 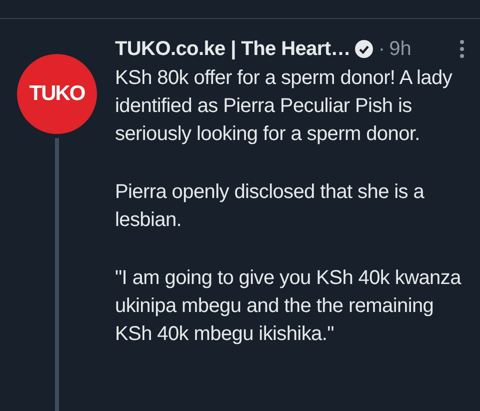 I want to click on tweet-text: Pierra openly disclosed that she is a lesbian., so click(x=270, y=206).